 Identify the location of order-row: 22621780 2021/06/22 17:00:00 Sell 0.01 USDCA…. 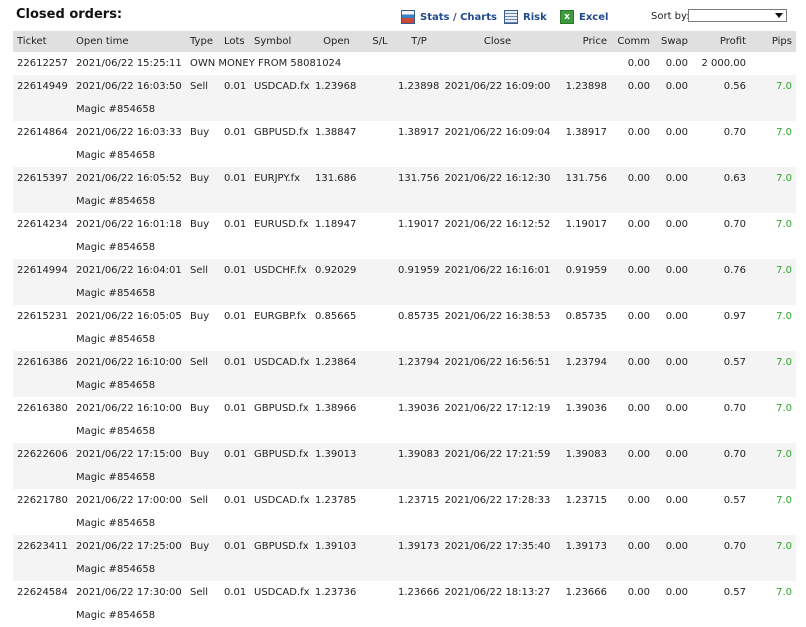
(404, 500).